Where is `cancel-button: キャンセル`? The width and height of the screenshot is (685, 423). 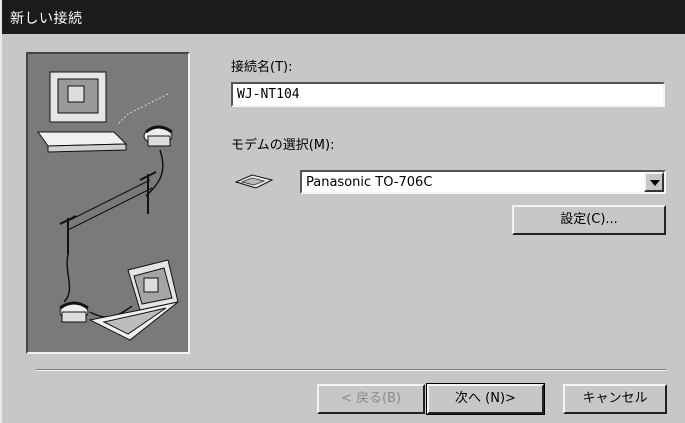
cancel-button: キャンセル is located at coordinates (615, 399).